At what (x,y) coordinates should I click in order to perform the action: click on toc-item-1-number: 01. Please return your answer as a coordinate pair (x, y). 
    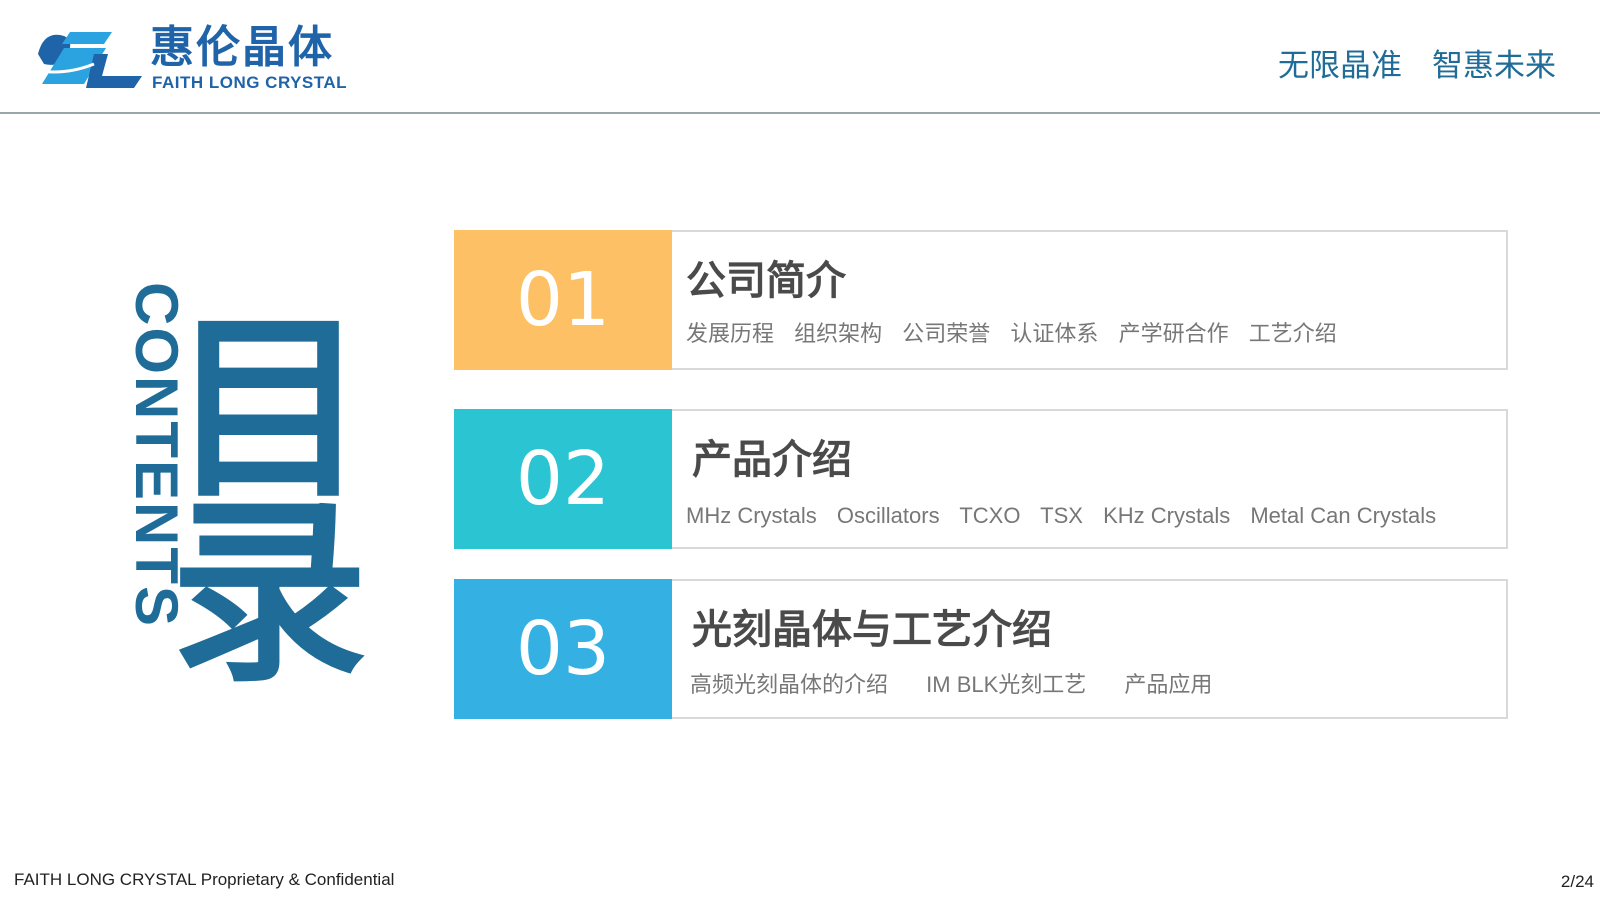
    Looking at the image, I should click on (563, 300).